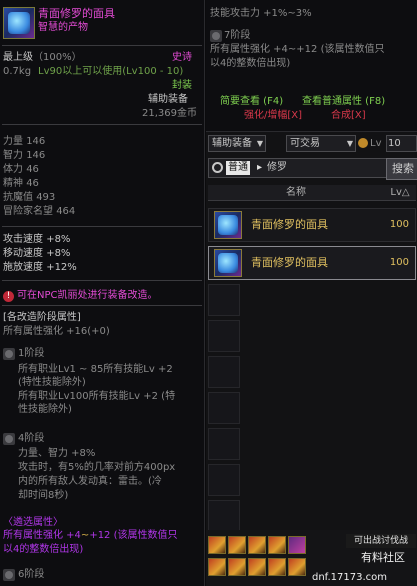 This screenshot has height=586, width=417. What do you see at coordinates (260, 167) in the screenshot?
I see `search-caret-icon: ▸` at bounding box center [260, 167].